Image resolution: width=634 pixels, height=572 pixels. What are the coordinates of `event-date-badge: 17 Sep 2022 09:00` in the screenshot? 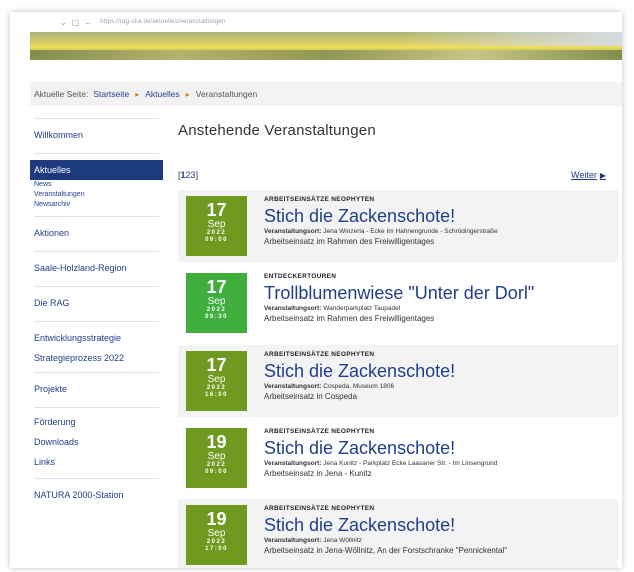 It's located at (216, 226).